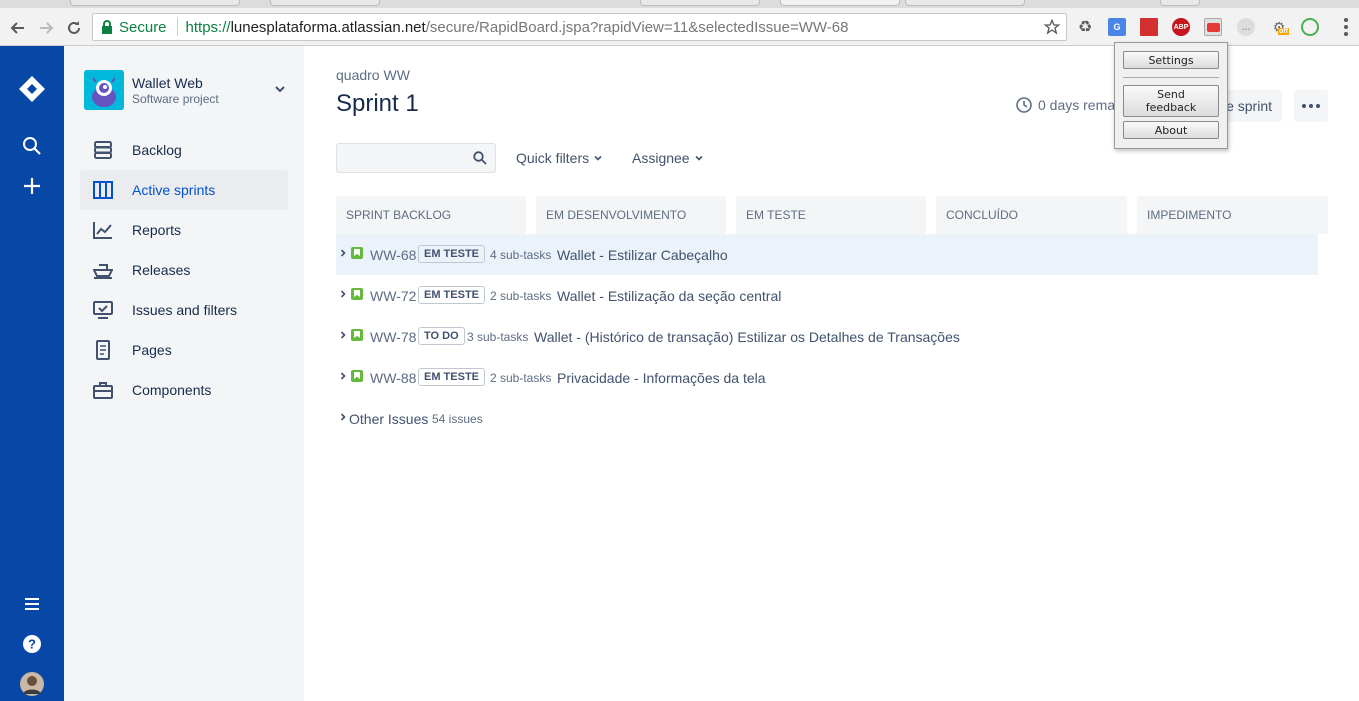  Describe the element at coordinates (172, 390) in the screenshot. I see `sidebar-item-label: Components` at that location.